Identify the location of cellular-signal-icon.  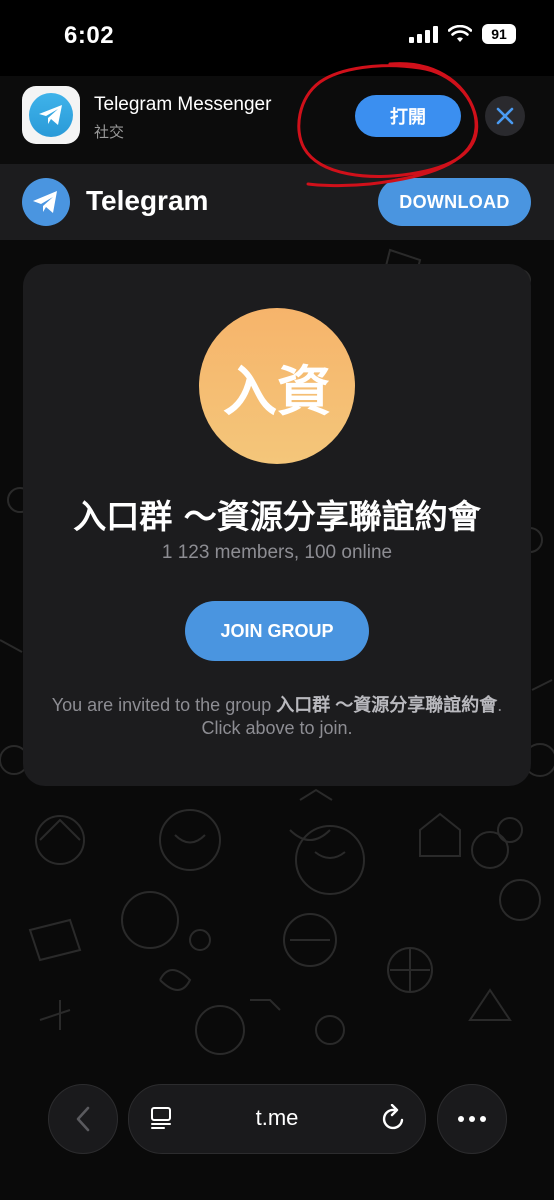
(423, 34).